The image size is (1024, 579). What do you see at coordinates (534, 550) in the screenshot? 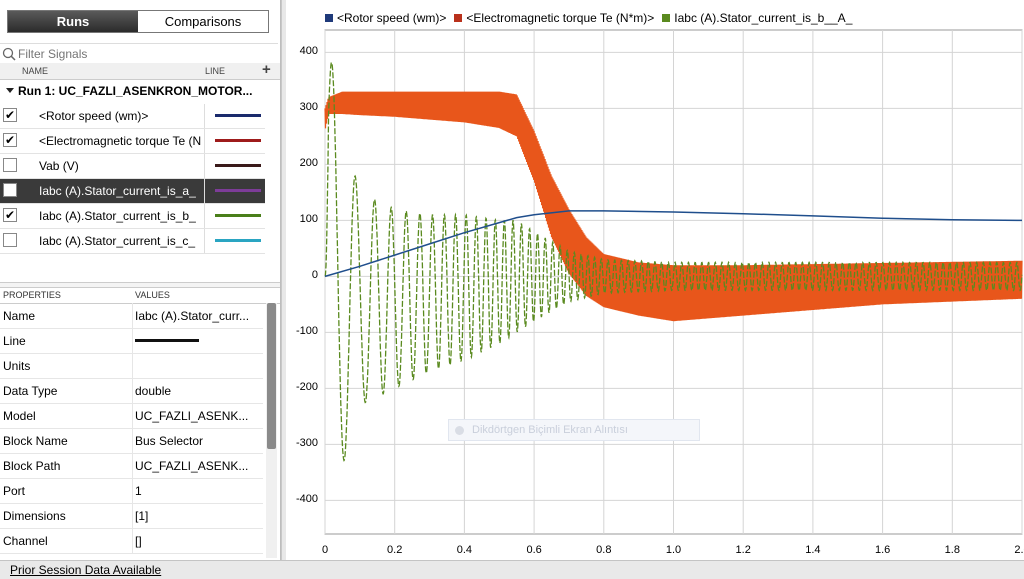
I see `x-tick-label: 0.6` at bounding box center [534, 550].